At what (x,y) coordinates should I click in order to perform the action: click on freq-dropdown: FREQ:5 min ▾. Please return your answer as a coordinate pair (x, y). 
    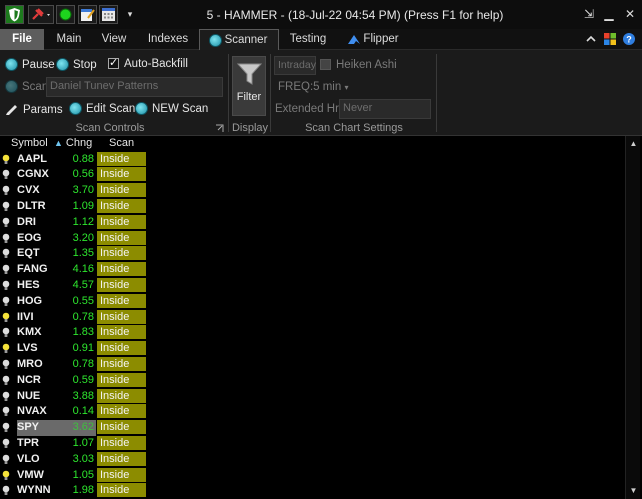
    Looking at the image, I should click on (313, 87).